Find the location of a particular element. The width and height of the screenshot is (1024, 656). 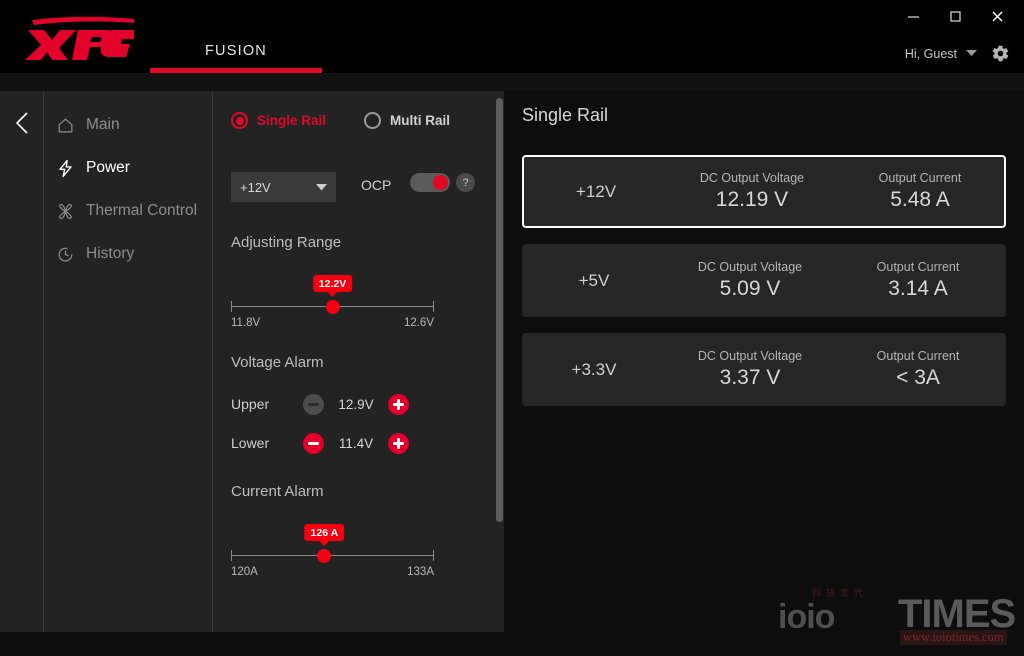

sidebar-item-main: Main is located at coordinates (88, 125).